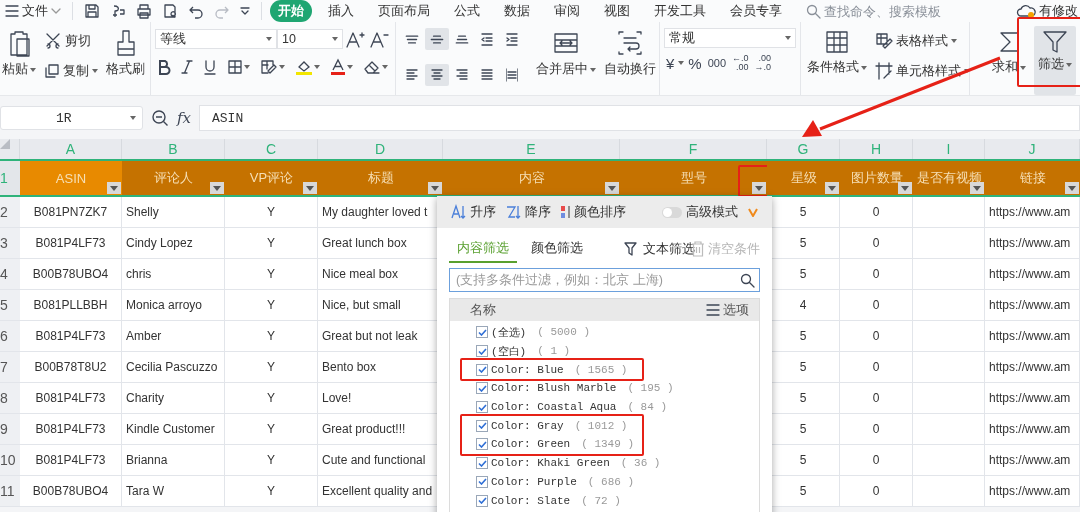 The image size is (1080, 512). I want to click on filter-value: Color: Gray, so click(527, 425).